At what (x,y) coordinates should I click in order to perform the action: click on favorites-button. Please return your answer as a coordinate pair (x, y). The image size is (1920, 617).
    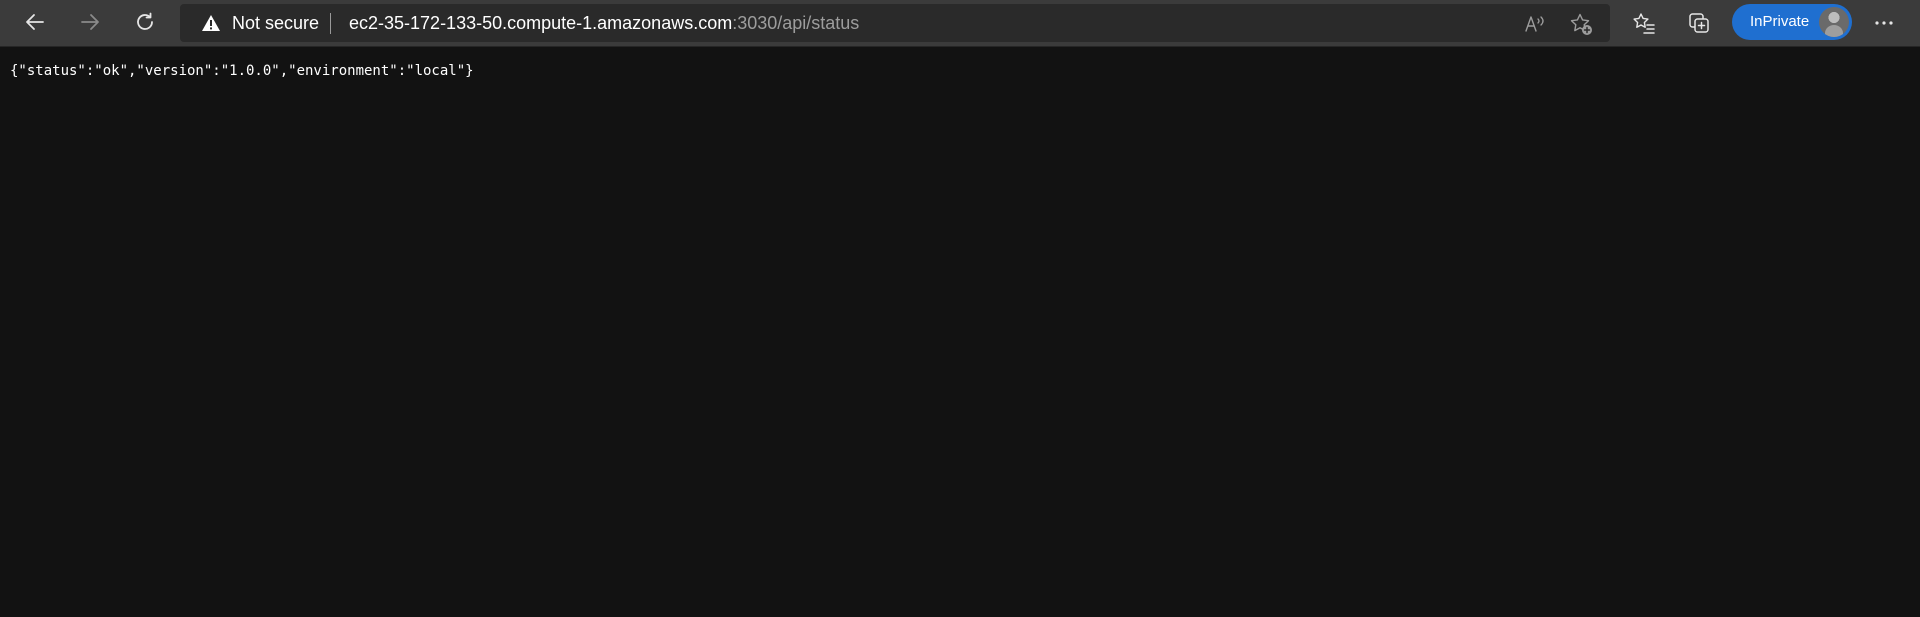
    Looking at the image, I should click on (1644, 23).